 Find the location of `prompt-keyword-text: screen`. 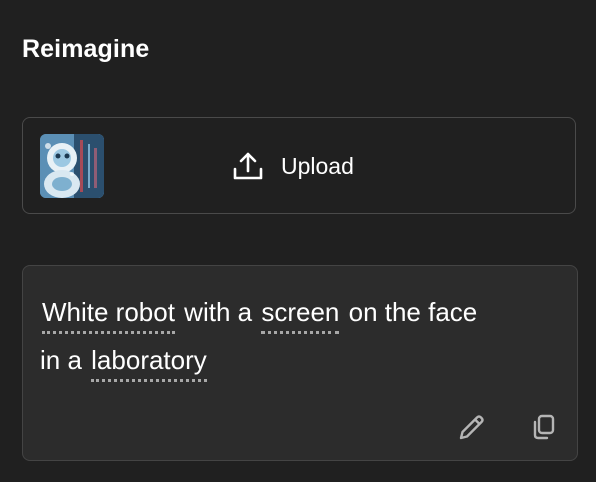

prompt-keyword-text: screen is located at coordinates (300, 312).